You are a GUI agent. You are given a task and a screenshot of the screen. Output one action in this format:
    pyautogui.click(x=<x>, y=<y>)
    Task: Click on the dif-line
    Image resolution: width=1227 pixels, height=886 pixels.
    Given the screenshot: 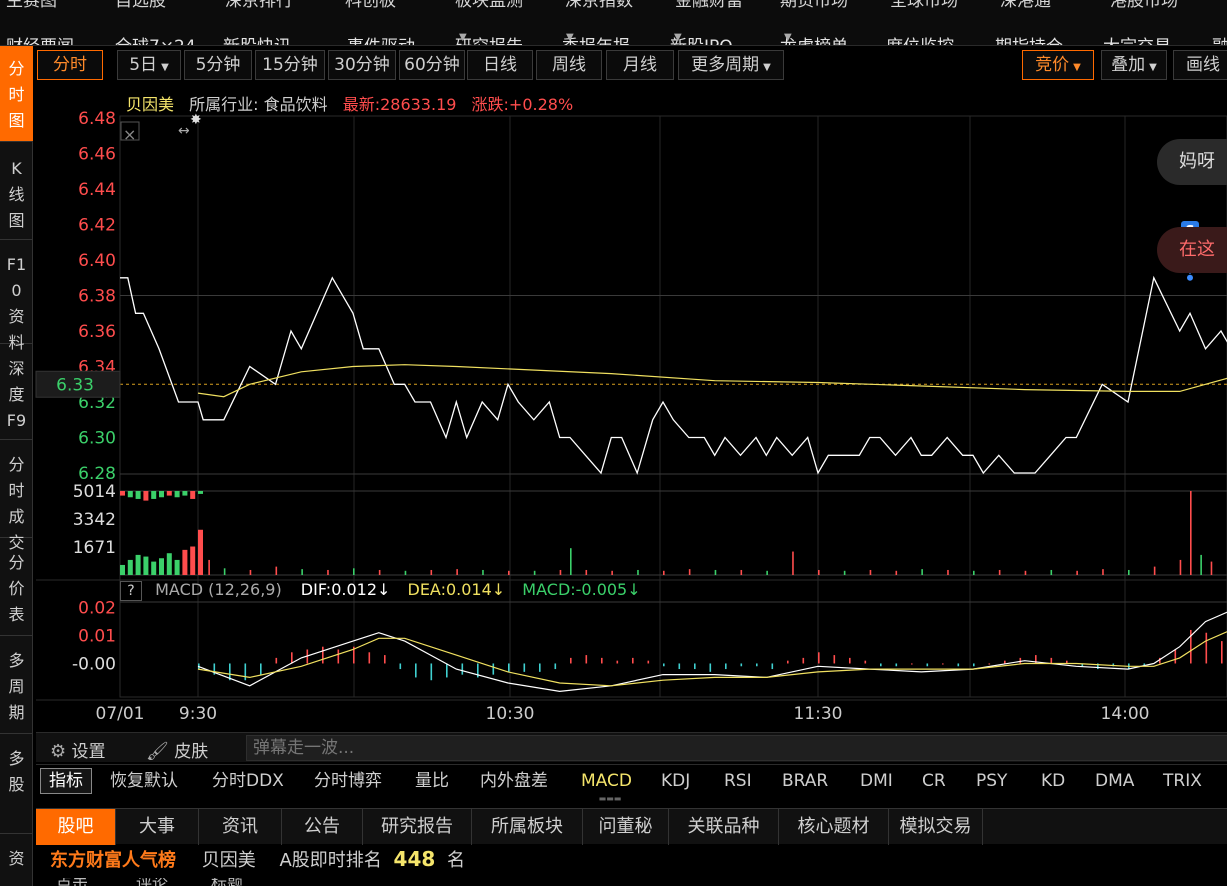 What is the action you would take?
    pyautogui.click(x=712, y=652)
    